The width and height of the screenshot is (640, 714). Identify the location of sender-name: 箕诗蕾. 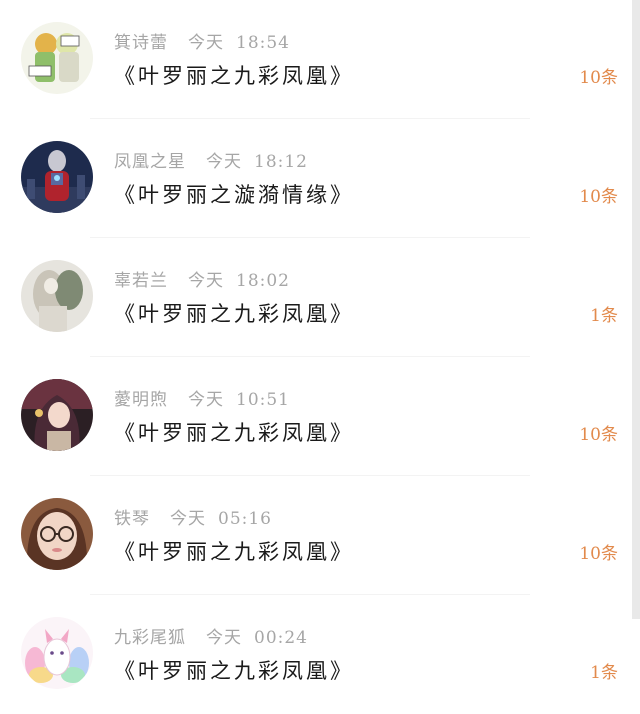
(141, 43).